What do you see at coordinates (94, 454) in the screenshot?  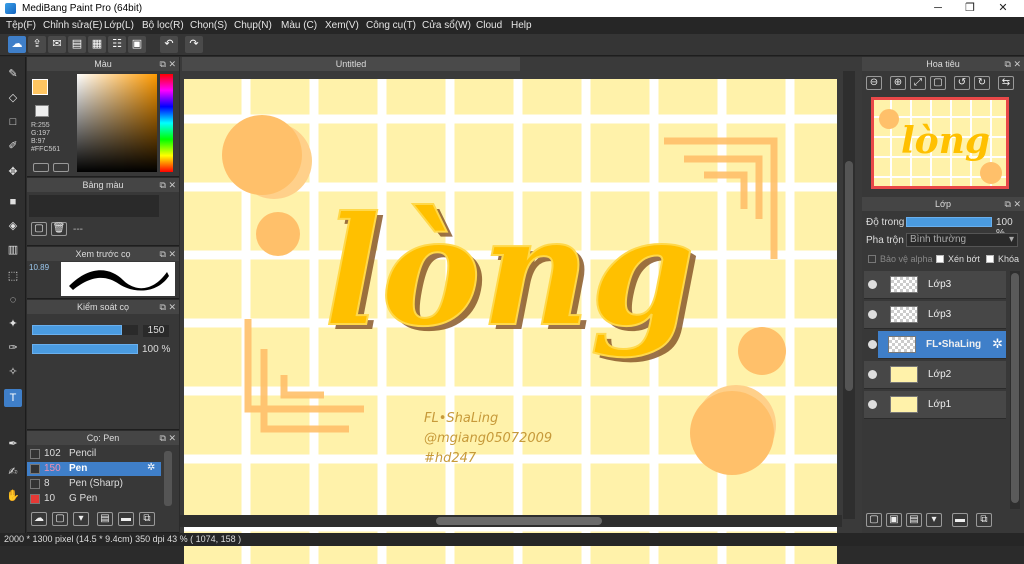 I see `brush-item-pencil: 102 Pencil` at bounding box center [94, 454].